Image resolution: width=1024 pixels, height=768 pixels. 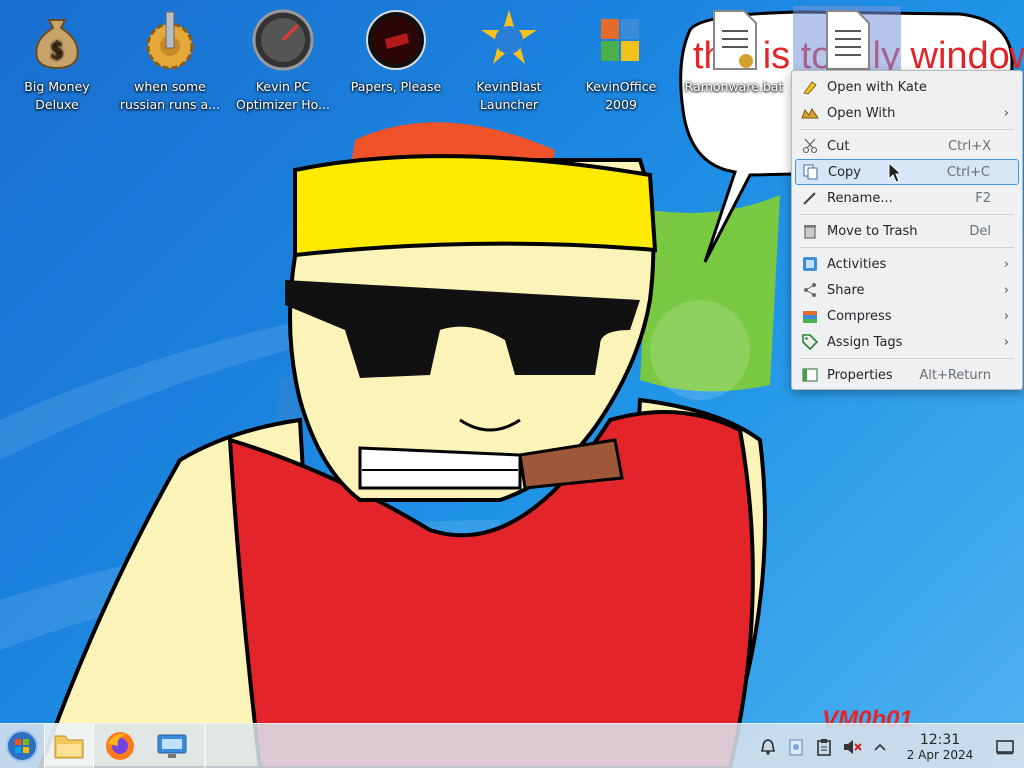 I want to click on papers-please-icon, so click(x=396, y=40).